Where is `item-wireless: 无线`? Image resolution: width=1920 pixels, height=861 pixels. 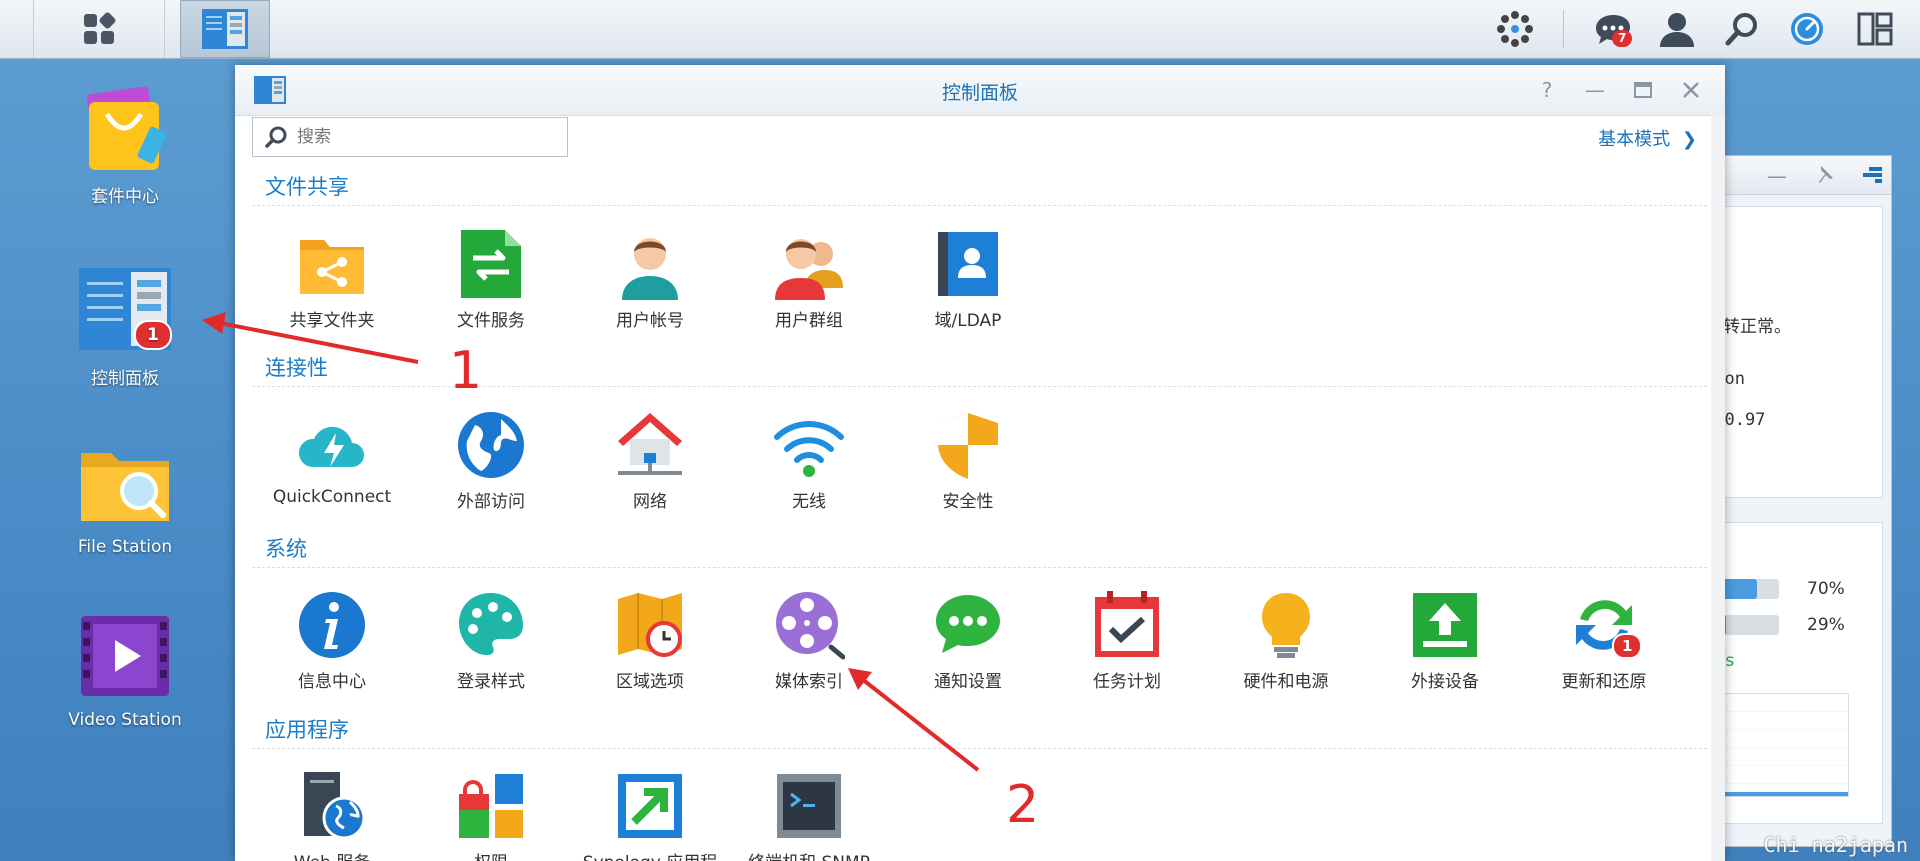 item-wireless: 无线 is located at coordinates (809, 460).